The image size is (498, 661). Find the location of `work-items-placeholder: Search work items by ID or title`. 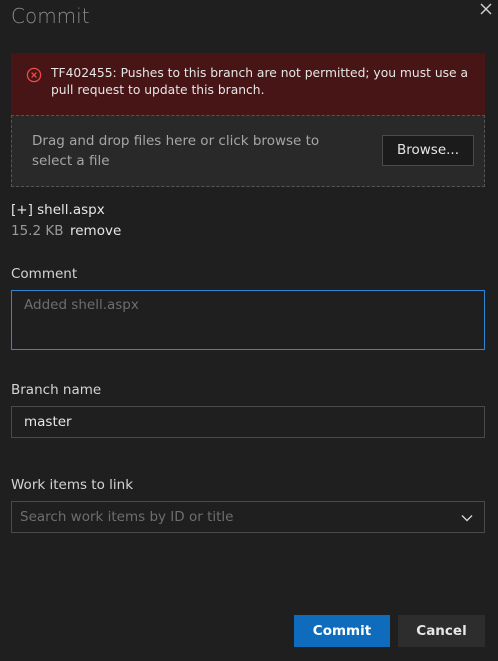

work-items-placeholder: Search work items by ID or title is located at coordinates (127, 517).